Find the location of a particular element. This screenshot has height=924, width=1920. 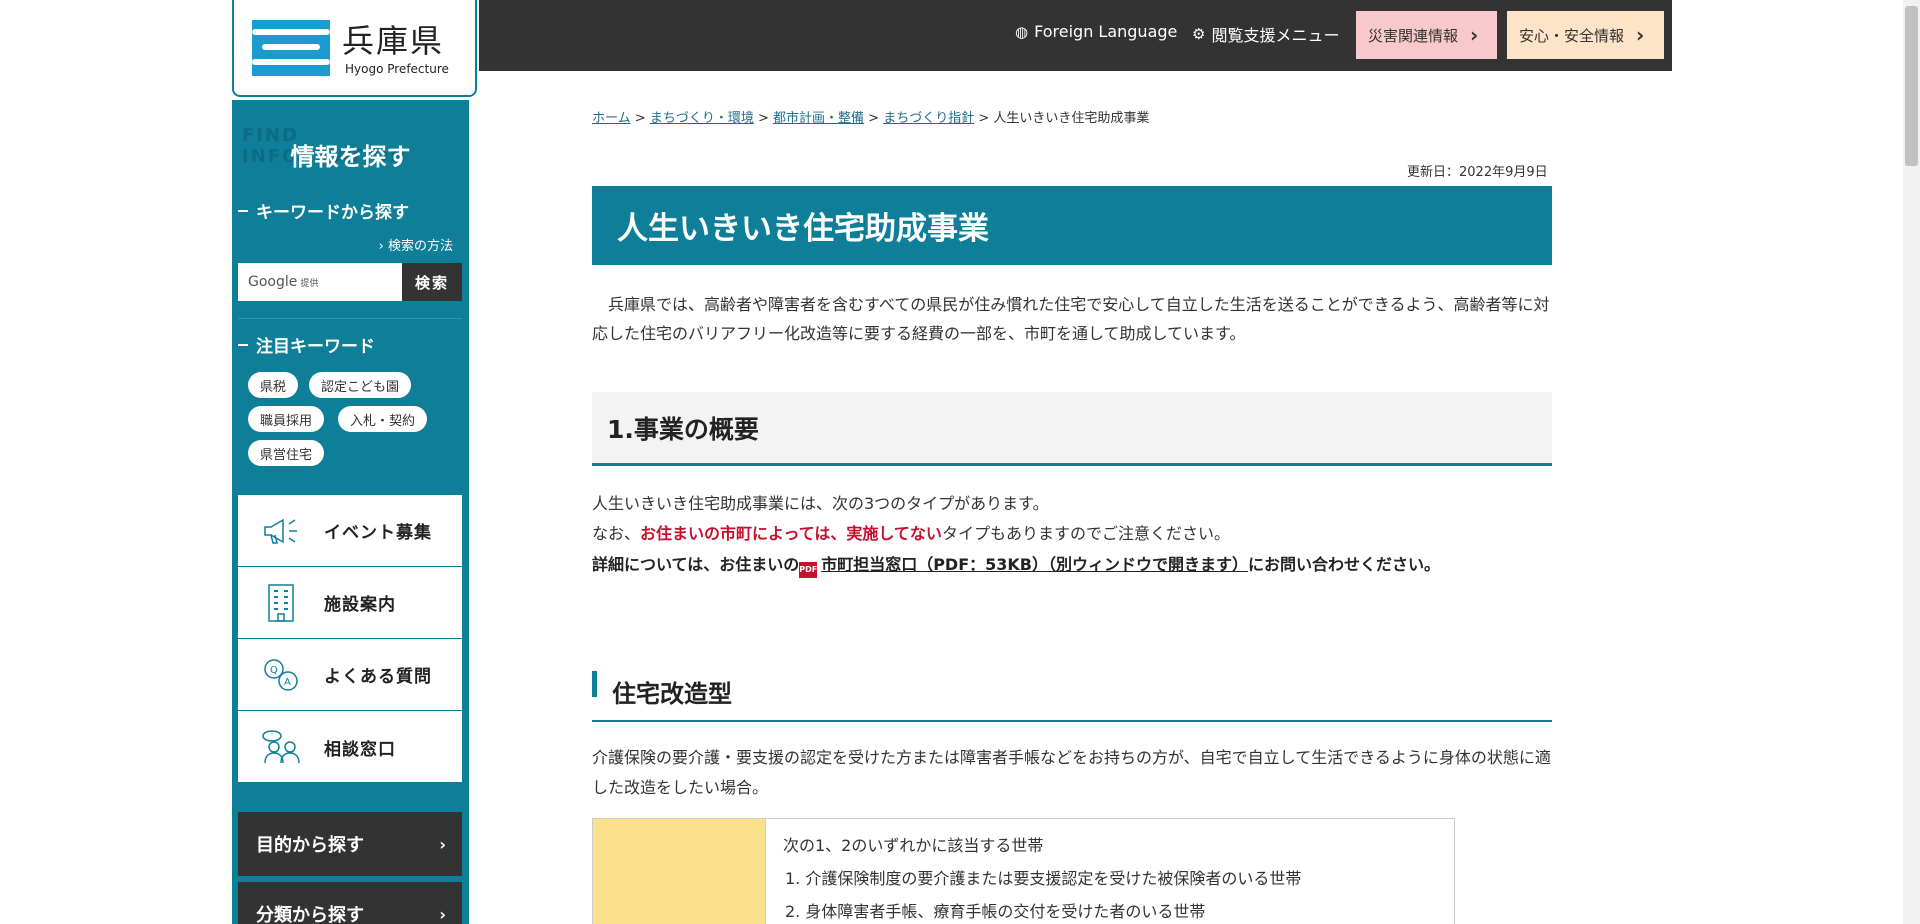

updated-date: 更新日：2022年9月9日 is located at coordinates (1477, 172).